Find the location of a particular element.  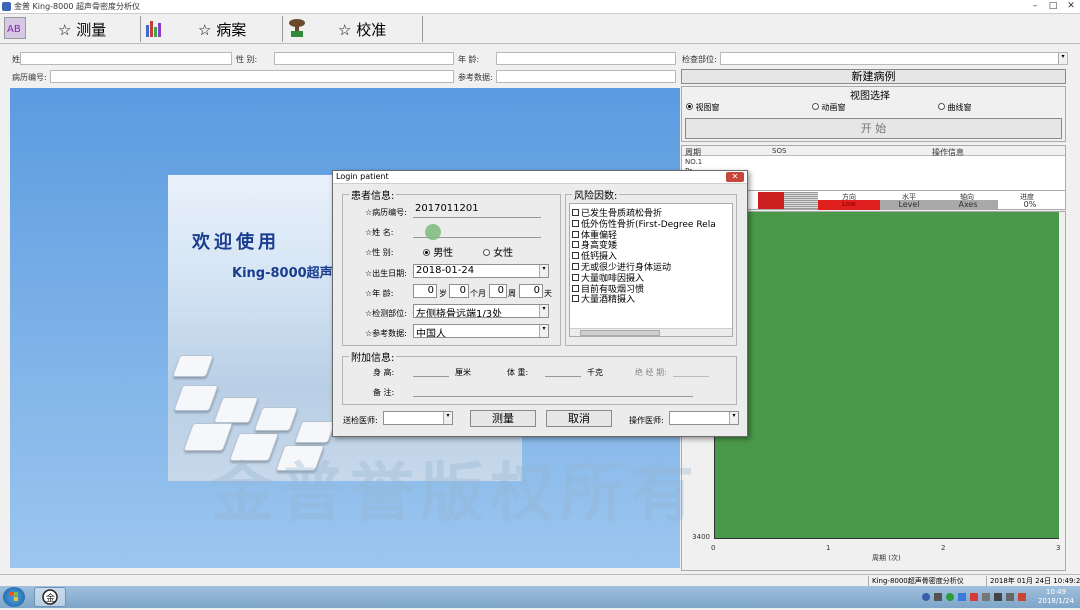

age-year-input: 0 is located at coordinates (425, 291).